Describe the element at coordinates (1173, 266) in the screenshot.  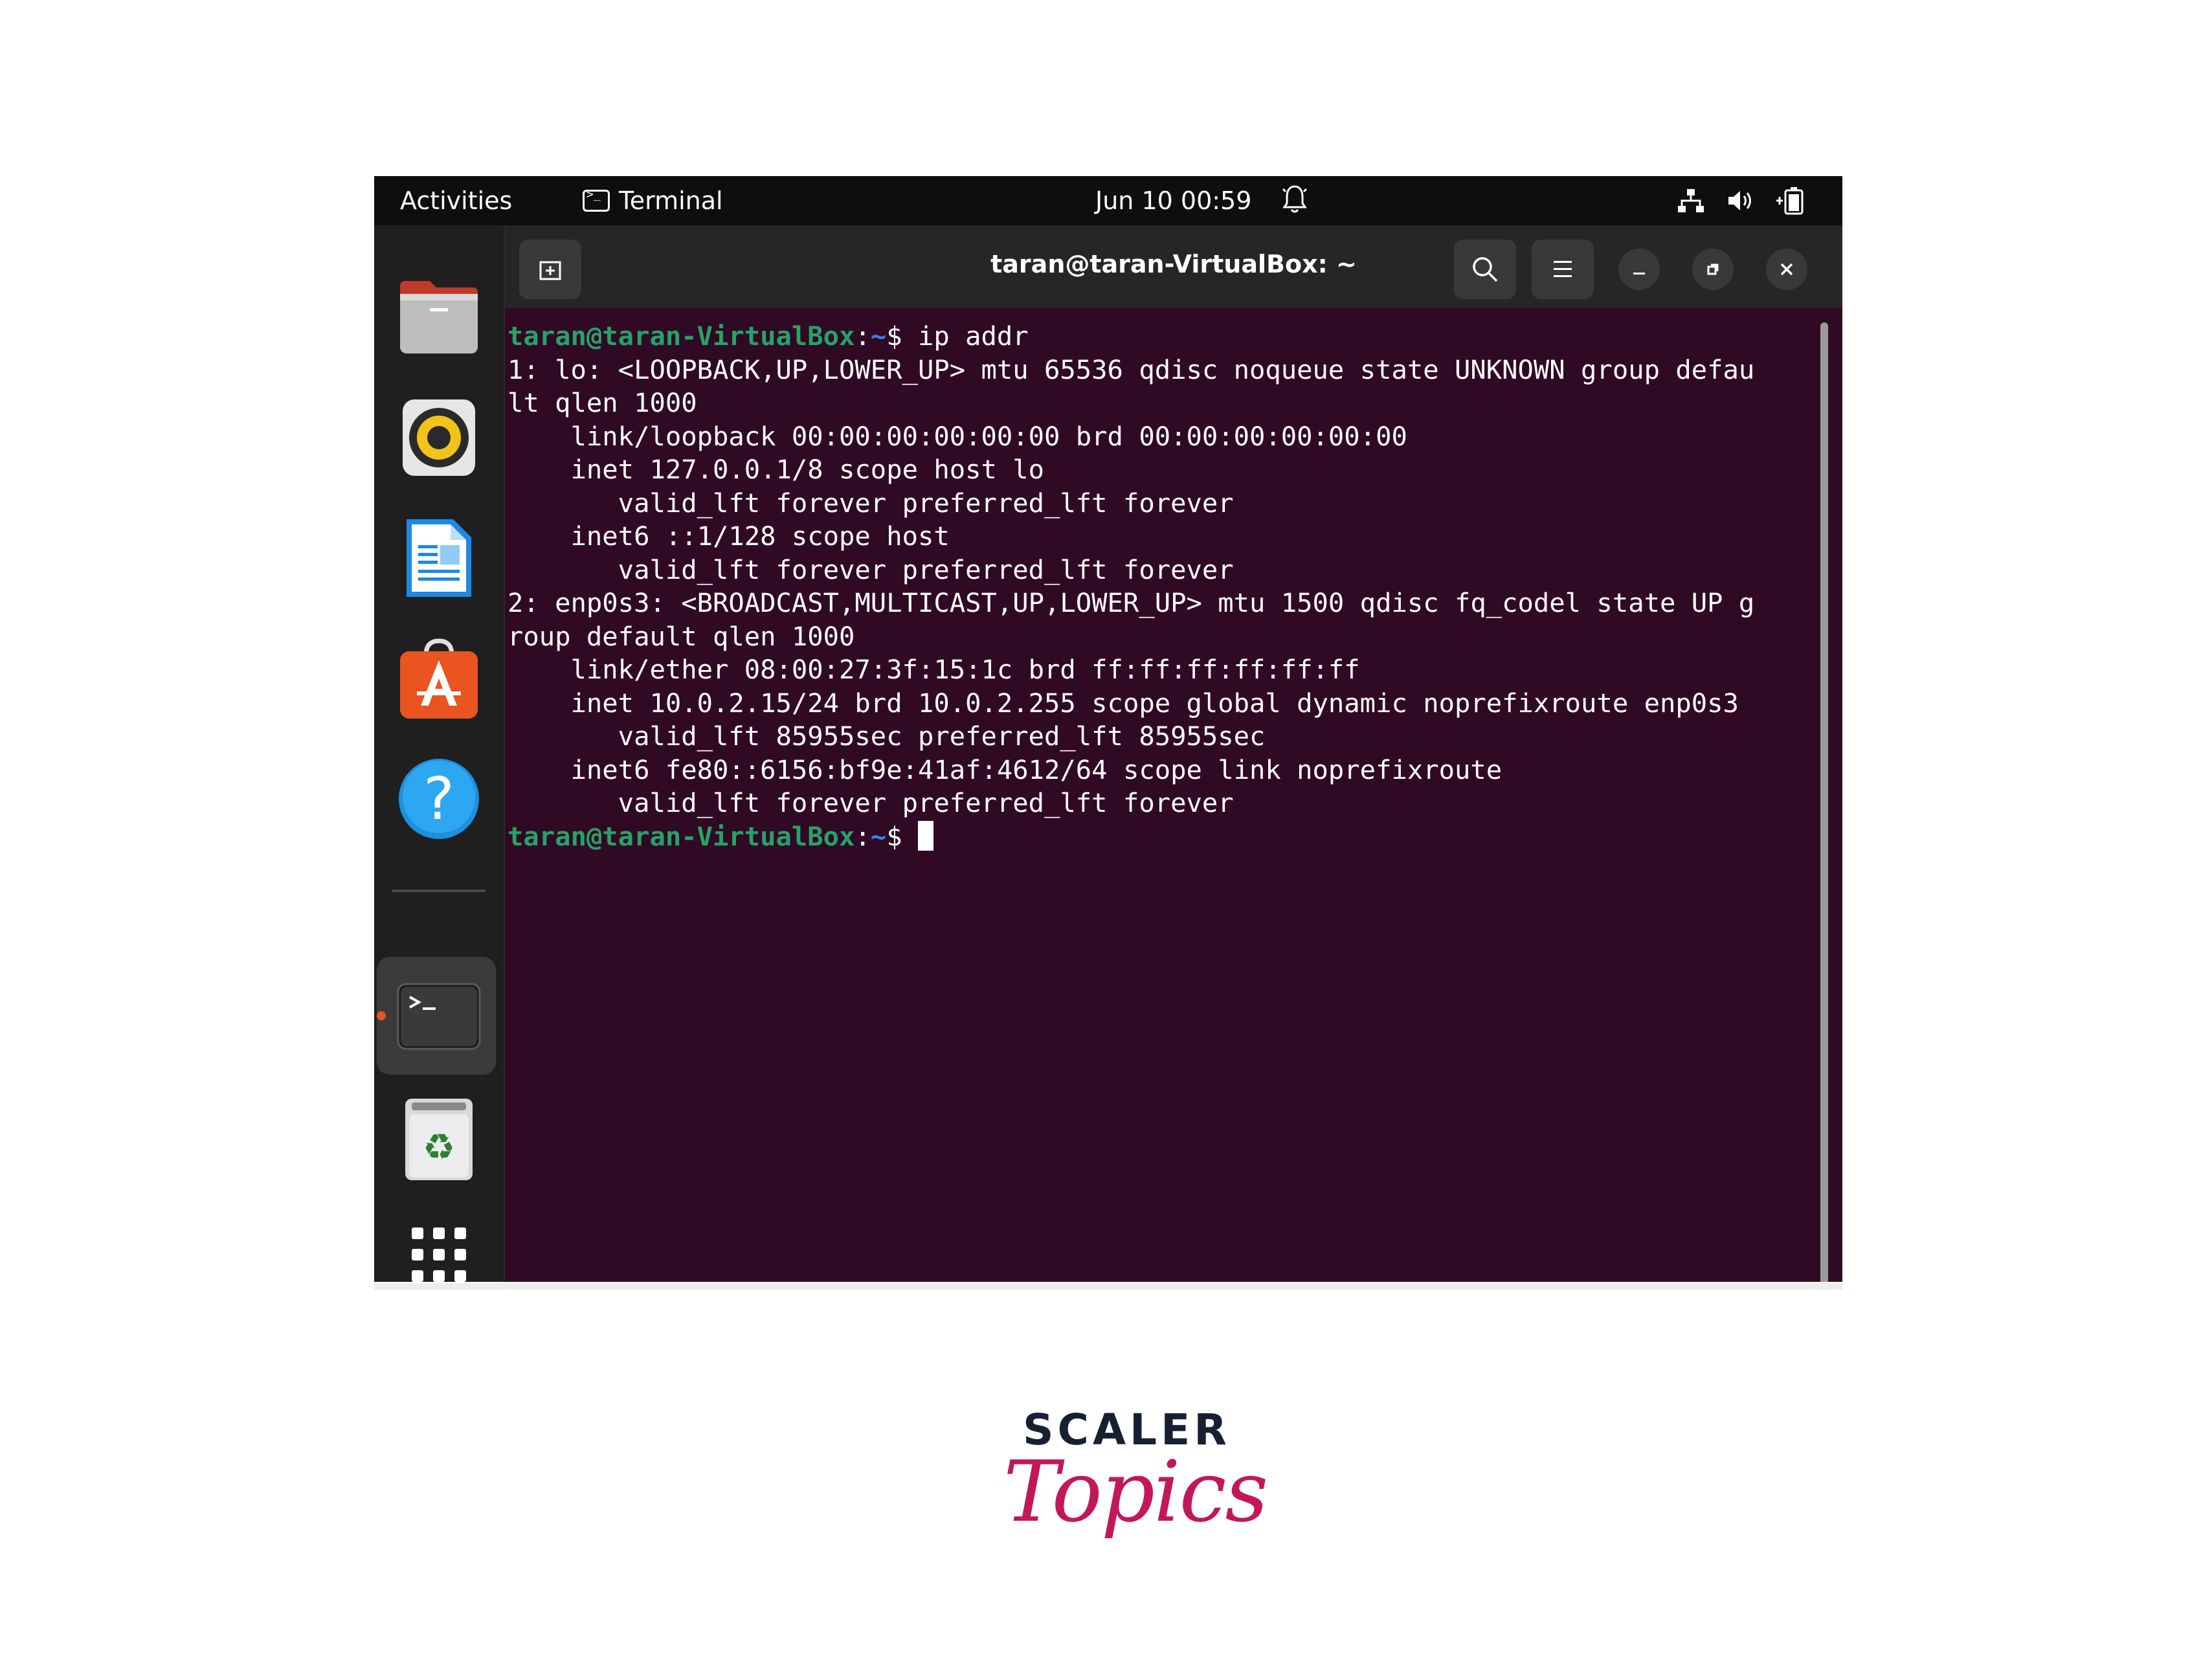
I see `title-bar: taran@taran-VirtualBox: ~` at that location.